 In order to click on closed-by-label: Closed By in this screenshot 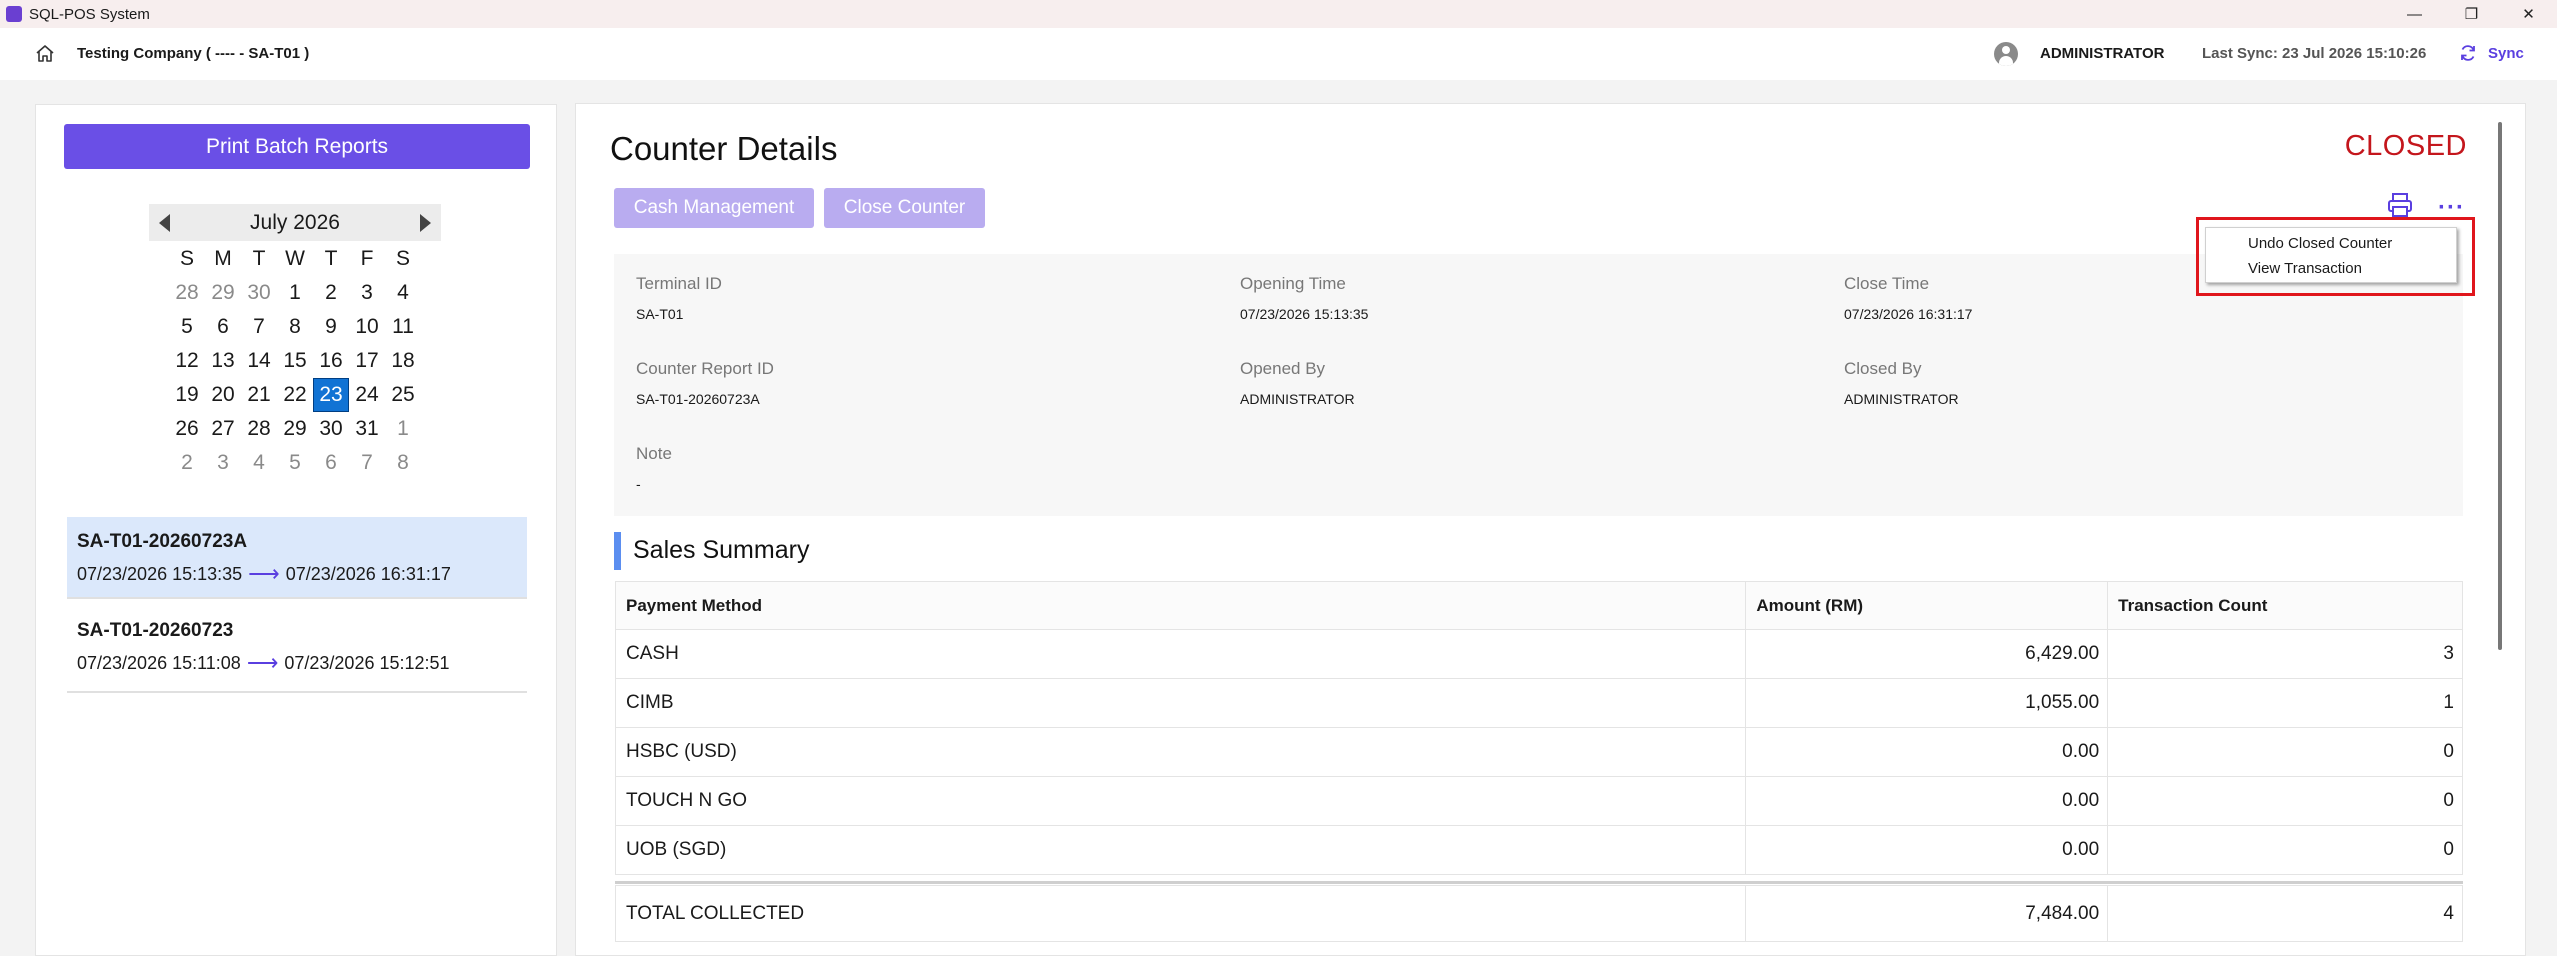, I will do `click(1883, 368)`.